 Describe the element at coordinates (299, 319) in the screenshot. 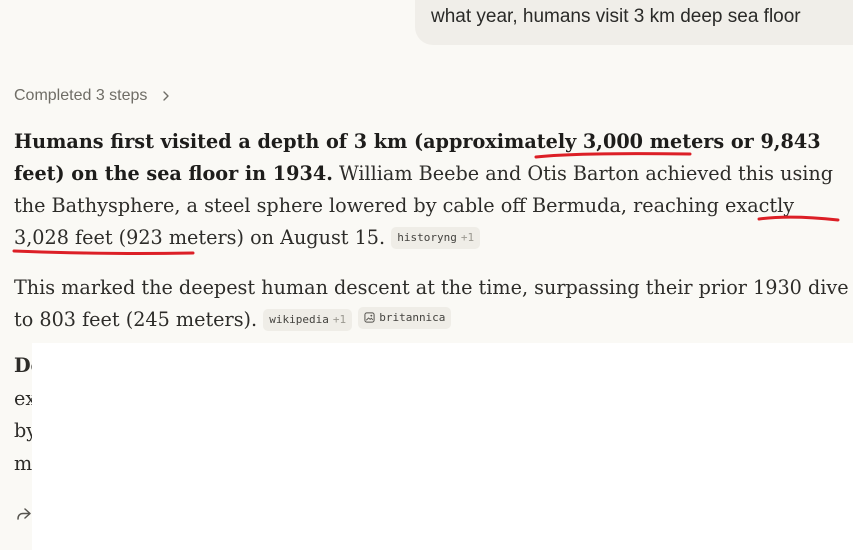

I see `source-chip-label: wikipedia` at that location.